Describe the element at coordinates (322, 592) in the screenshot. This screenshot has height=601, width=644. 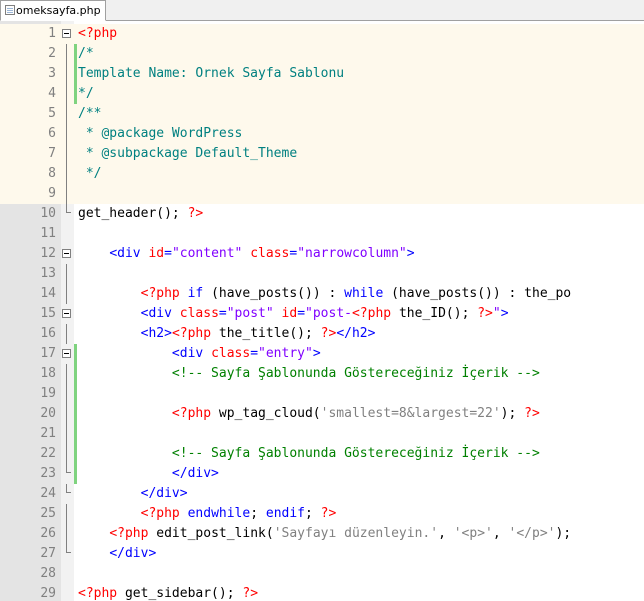
I see `code-line: 29 <?php get_sidebar(); ?>` at that location.